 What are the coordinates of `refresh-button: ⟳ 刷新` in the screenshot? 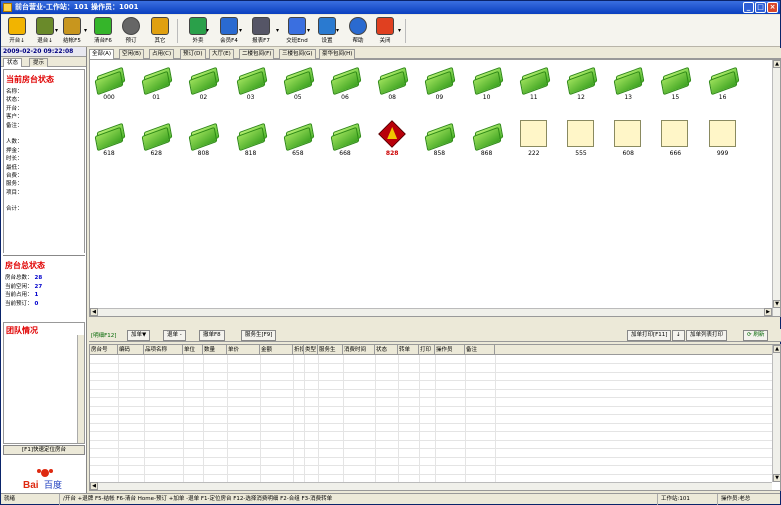 It's located at (756, 335).